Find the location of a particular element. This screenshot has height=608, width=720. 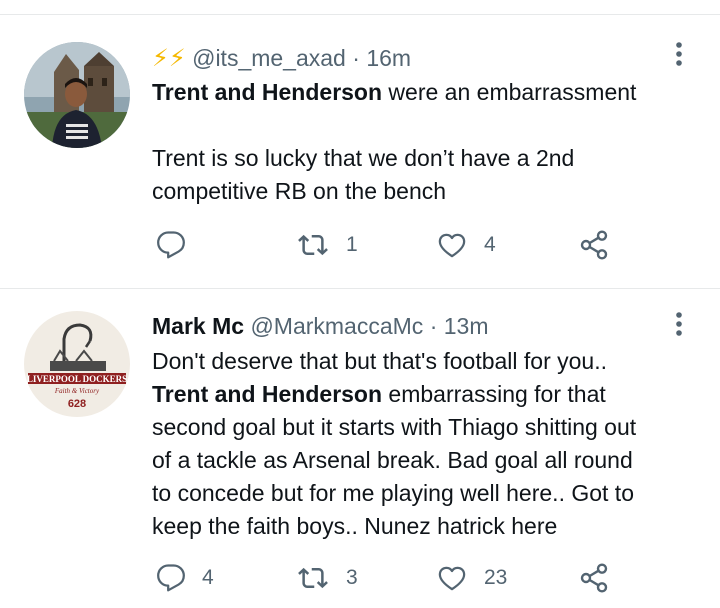

display-name: Mark Mc is located at coordinates (198, 326).